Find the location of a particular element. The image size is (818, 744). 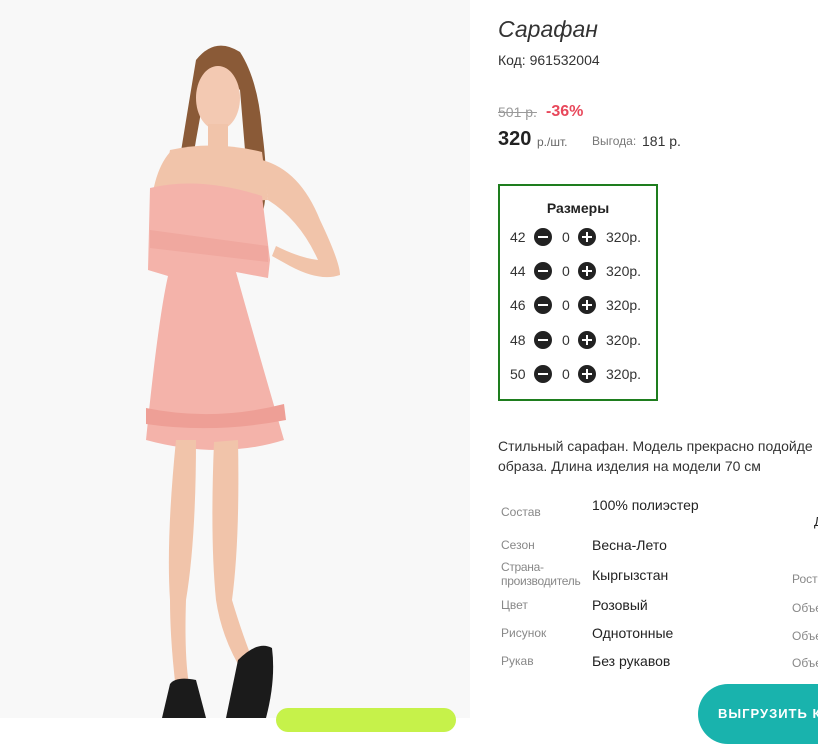

property-value: Весна-Лето is located at coordinates (629, 545).